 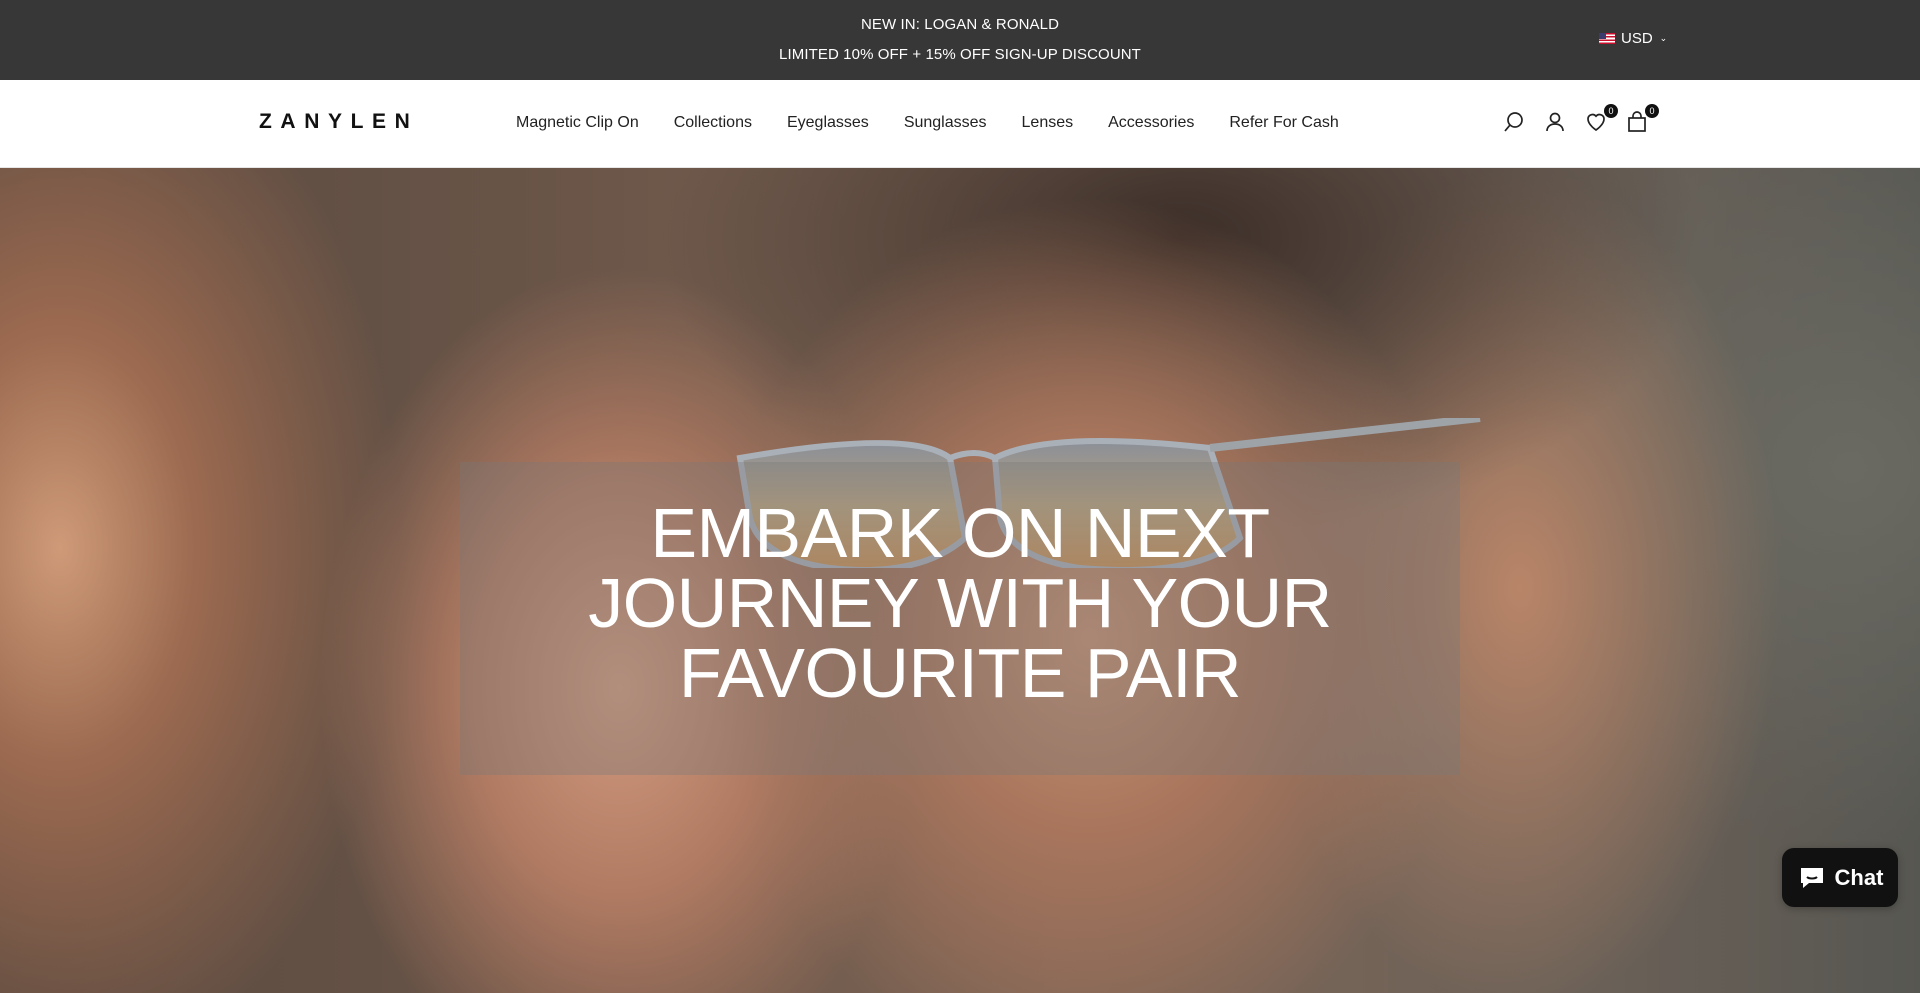 I want to click on cart-button: 0, so click(x=1642, y=119).